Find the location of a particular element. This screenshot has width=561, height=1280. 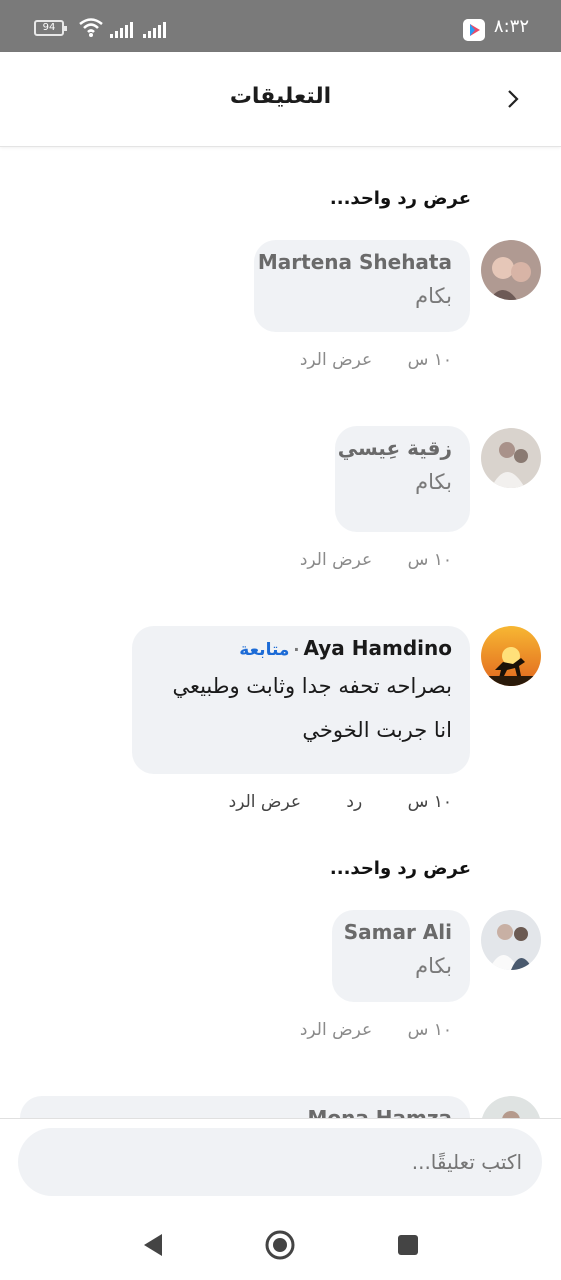

battery-level: 94 is located at coordinates (49, 27).